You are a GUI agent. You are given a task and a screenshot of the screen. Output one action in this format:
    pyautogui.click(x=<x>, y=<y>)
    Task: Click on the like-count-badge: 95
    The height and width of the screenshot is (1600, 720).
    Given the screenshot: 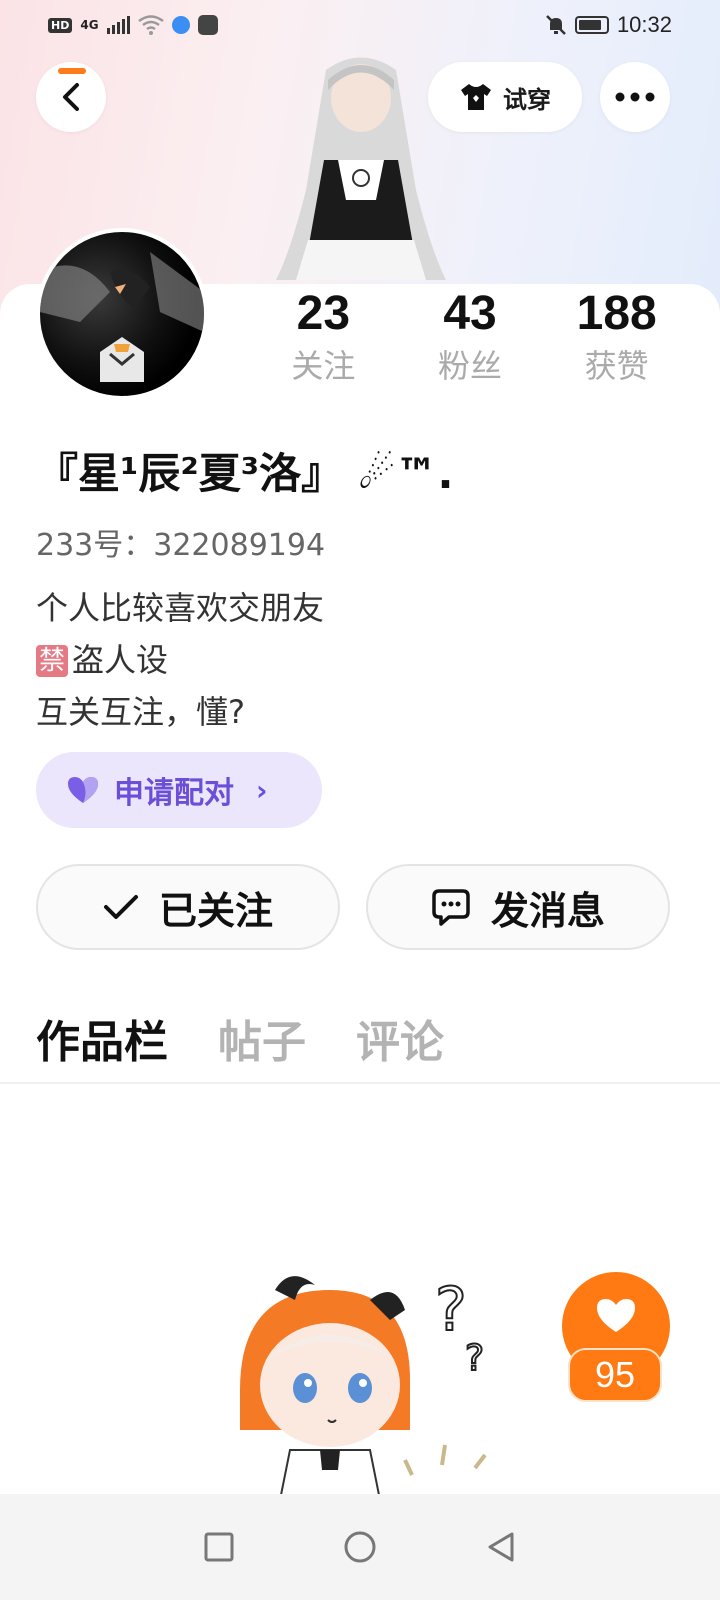 What is the action you would take?
    pyautogui.click(x=615, y=1375)
    